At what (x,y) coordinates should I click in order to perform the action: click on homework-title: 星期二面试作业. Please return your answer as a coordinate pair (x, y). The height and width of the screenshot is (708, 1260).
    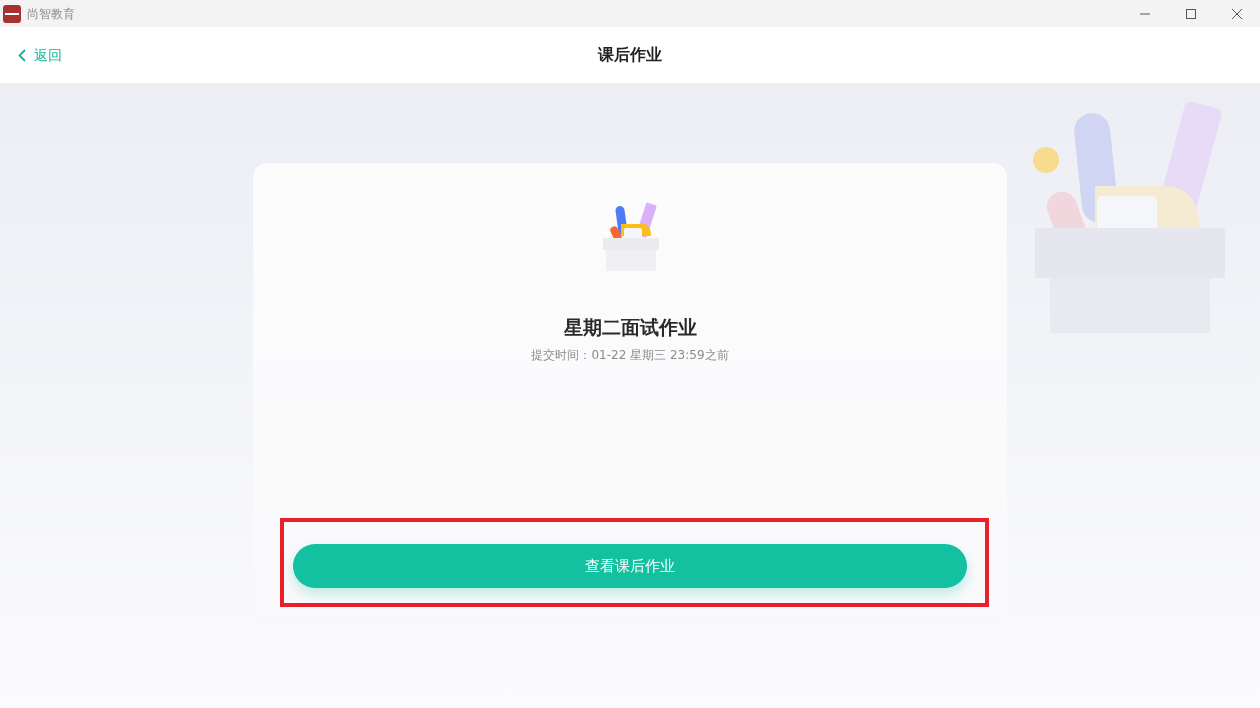
    Looking at the image, I should click on (630, 327).